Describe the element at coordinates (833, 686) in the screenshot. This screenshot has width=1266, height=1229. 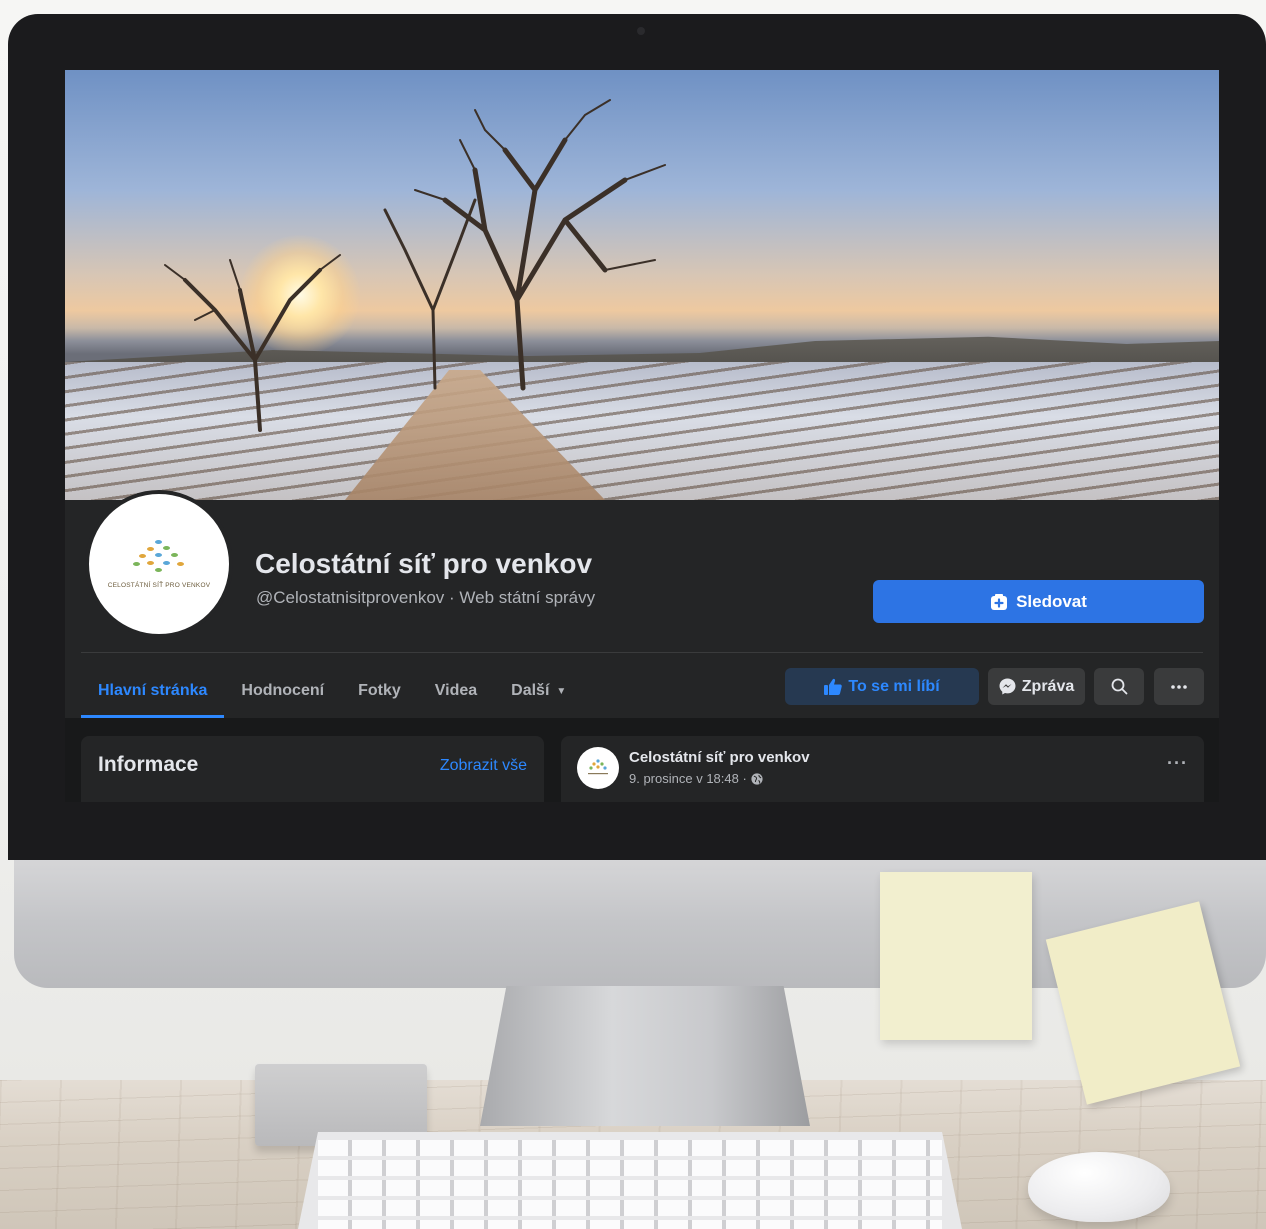
I see `thumbs-up-icon` at that location.